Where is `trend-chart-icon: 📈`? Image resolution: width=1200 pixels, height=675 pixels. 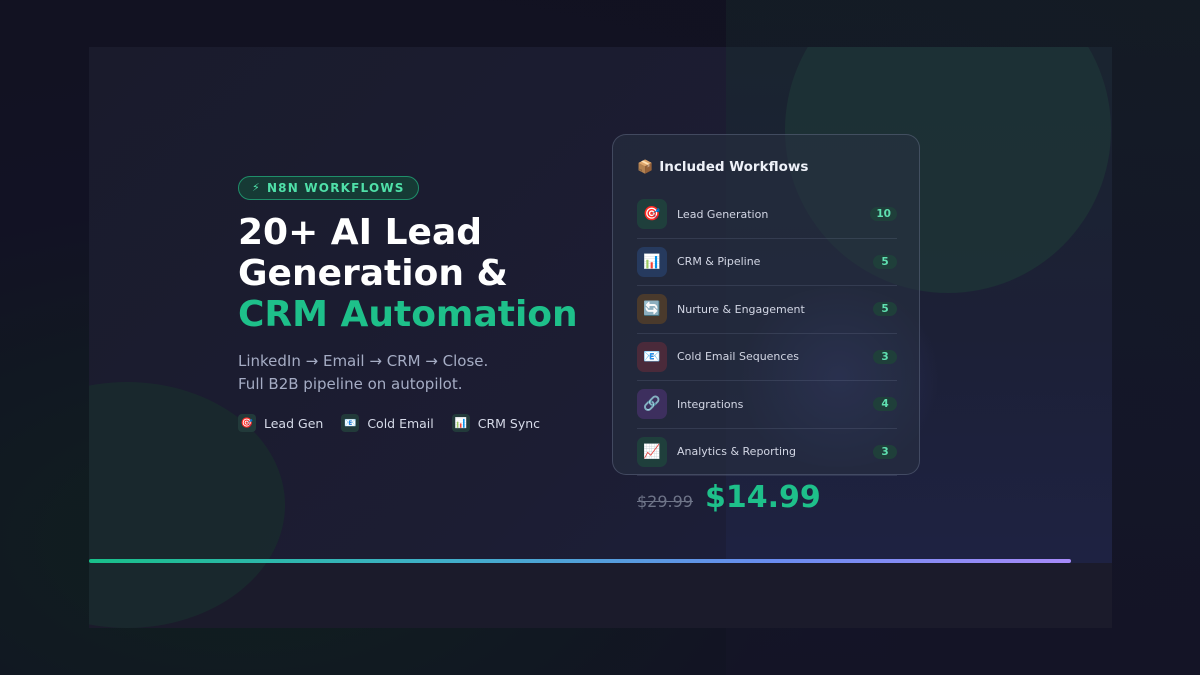
trend-chart-icon: 📈 is located at coordinates (652, 451).